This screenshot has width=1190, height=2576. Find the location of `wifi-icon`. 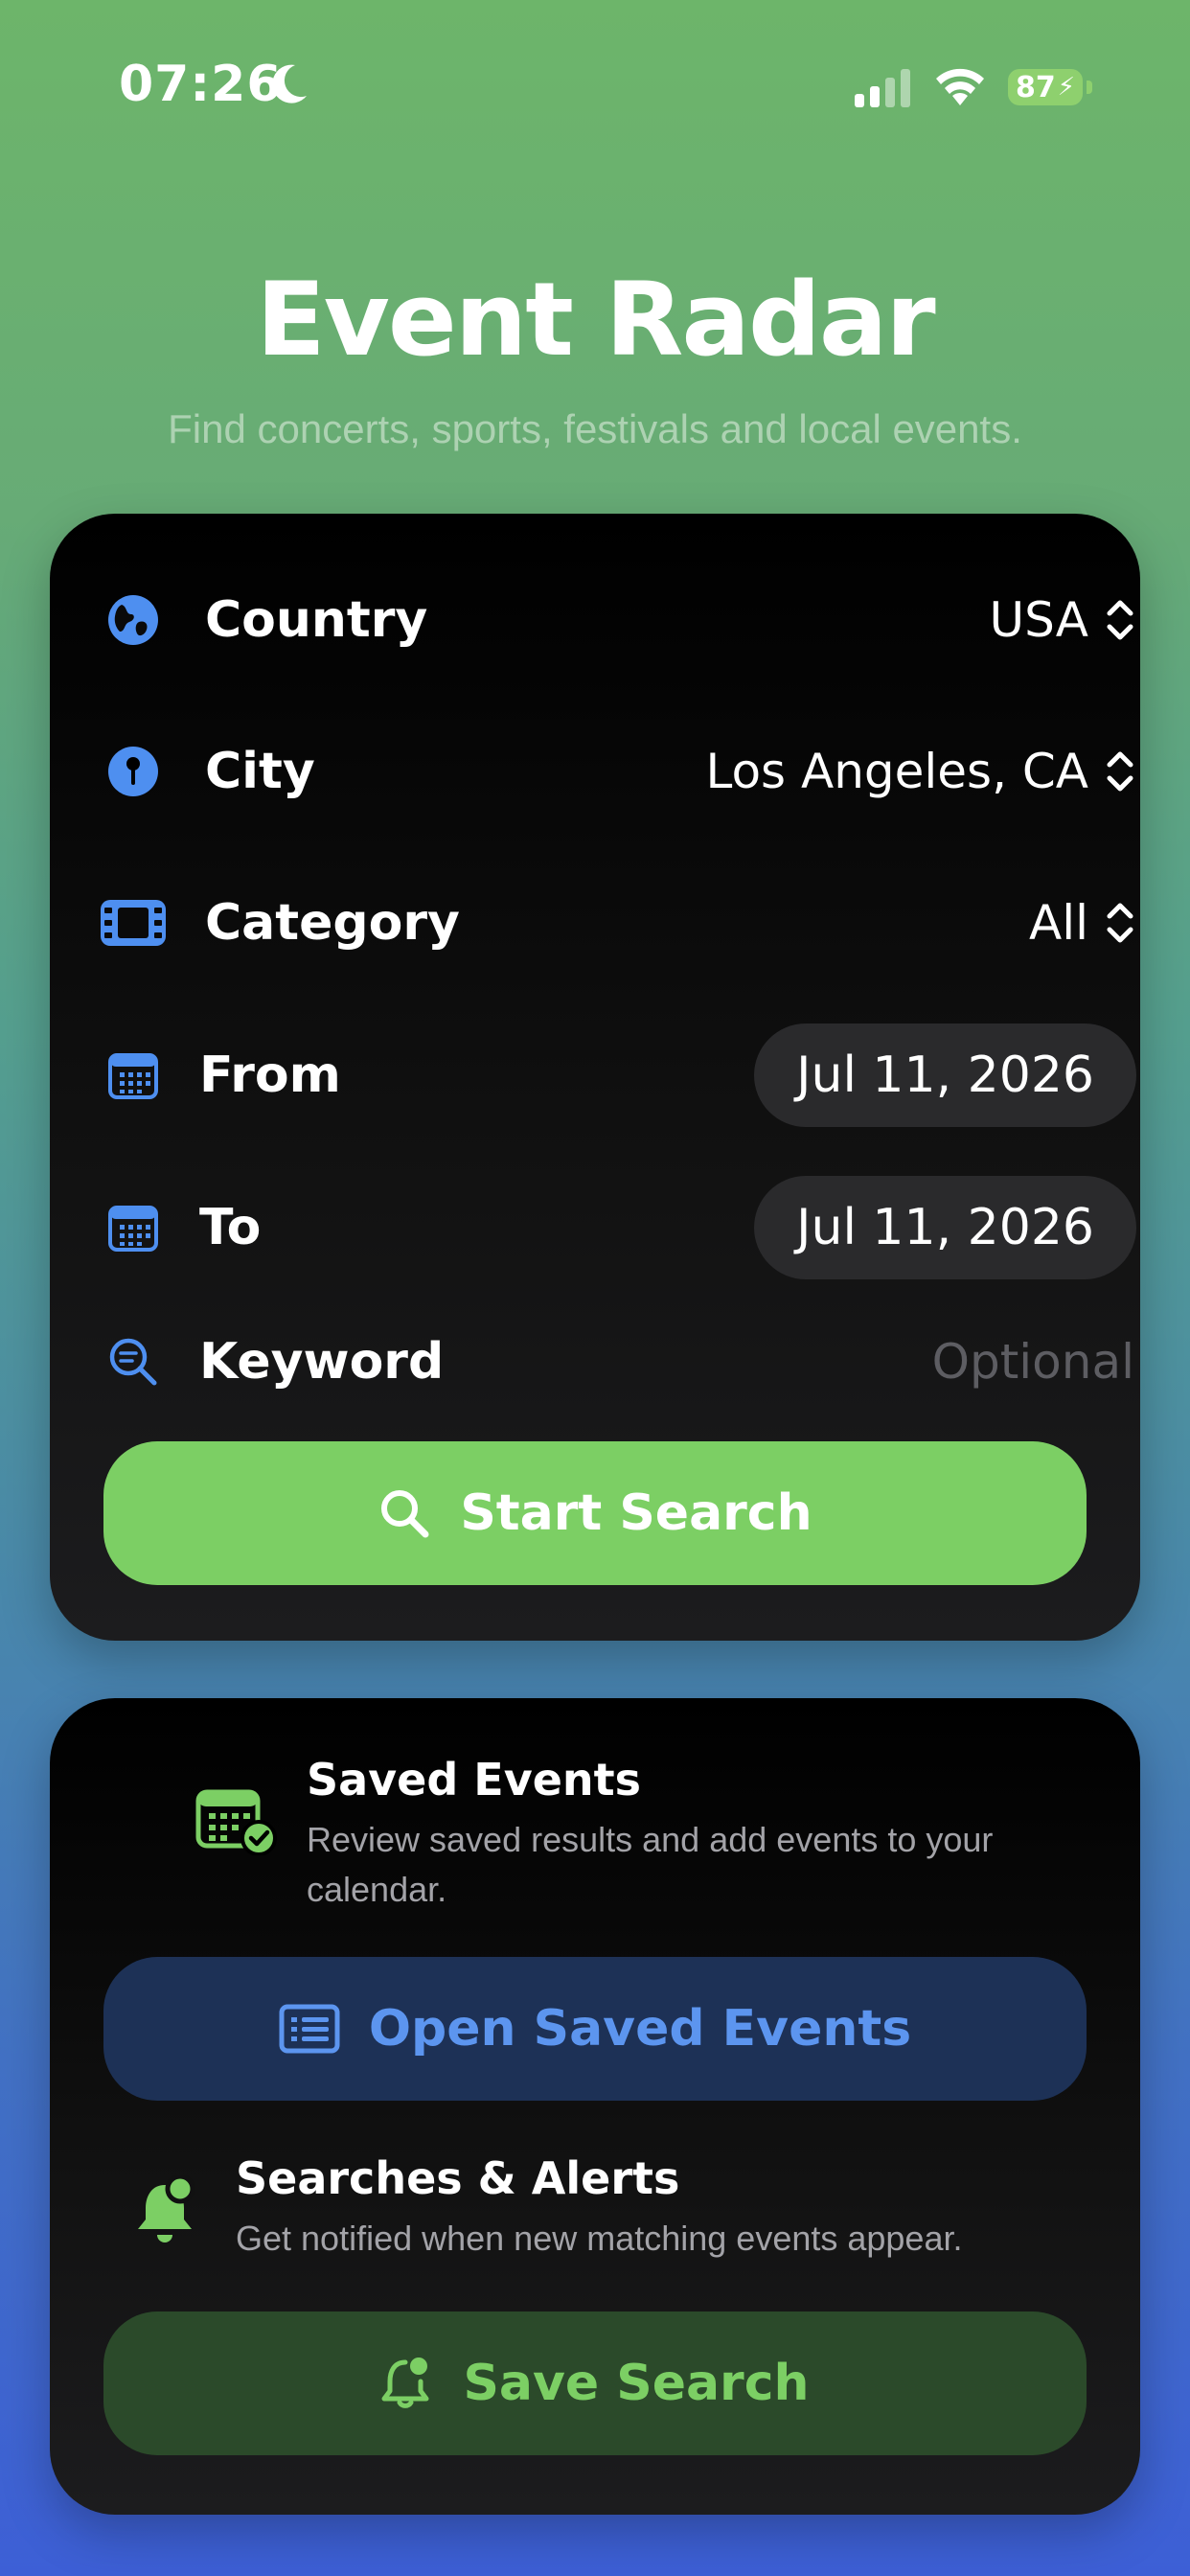

wifi-icon is located at coordinates (960, 86).